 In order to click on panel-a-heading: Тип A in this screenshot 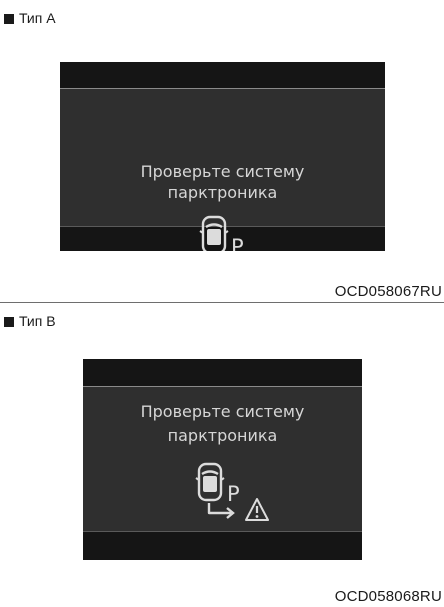, I will do `click(30, 18)`.